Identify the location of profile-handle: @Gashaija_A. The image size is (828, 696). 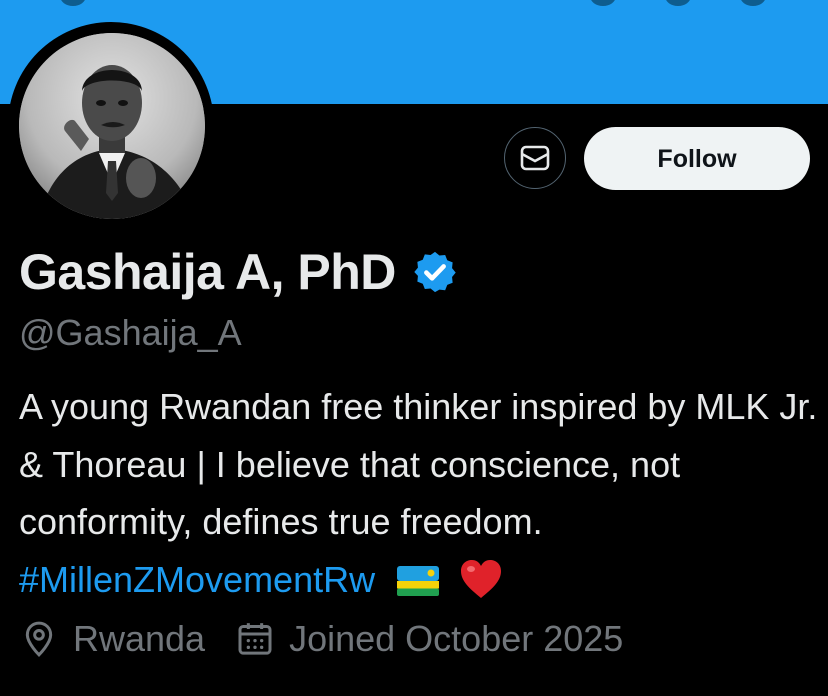
(130, 332).